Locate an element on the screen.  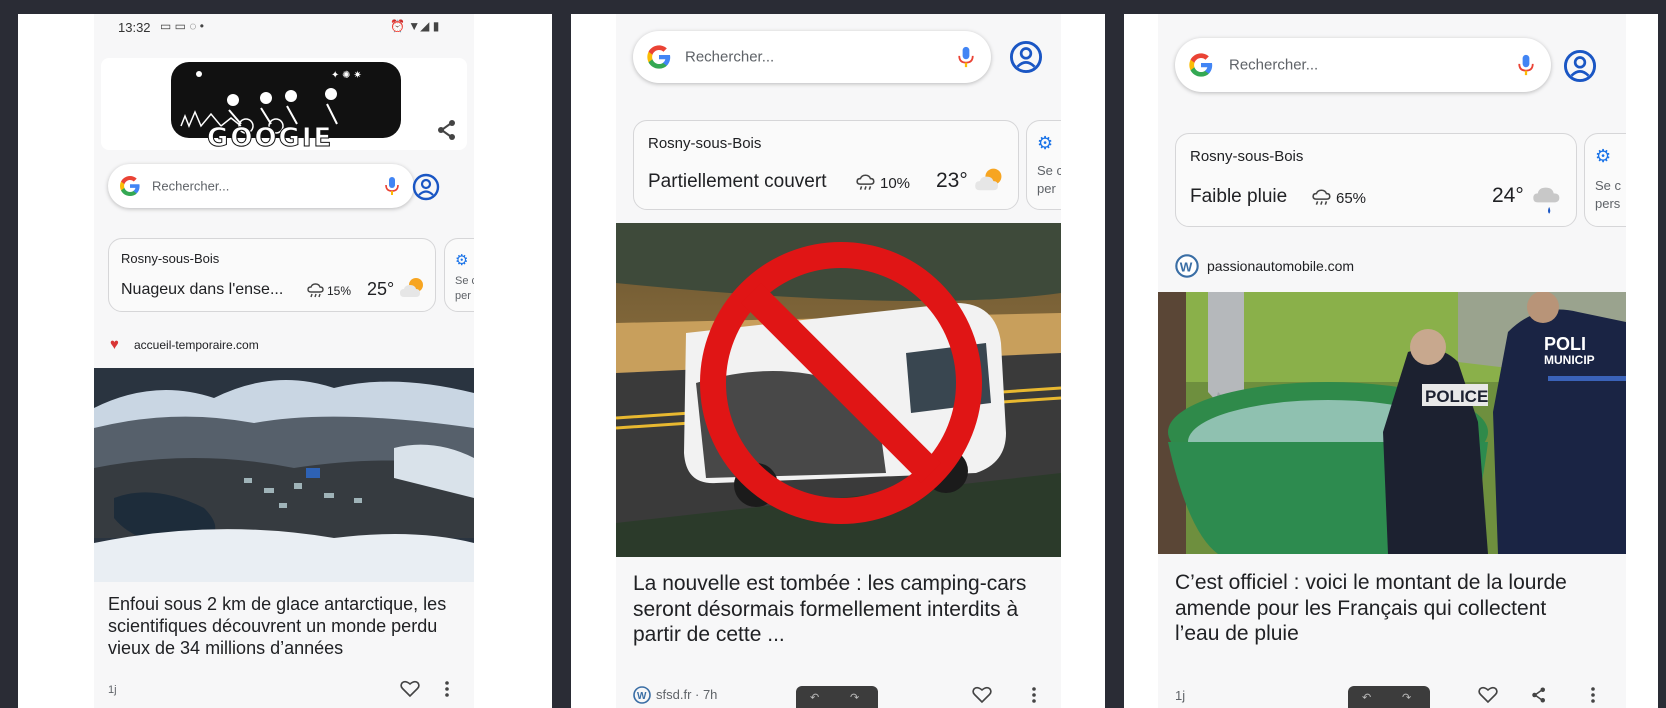
weather-temperature: 24° is located at coordinates (1508, 195).